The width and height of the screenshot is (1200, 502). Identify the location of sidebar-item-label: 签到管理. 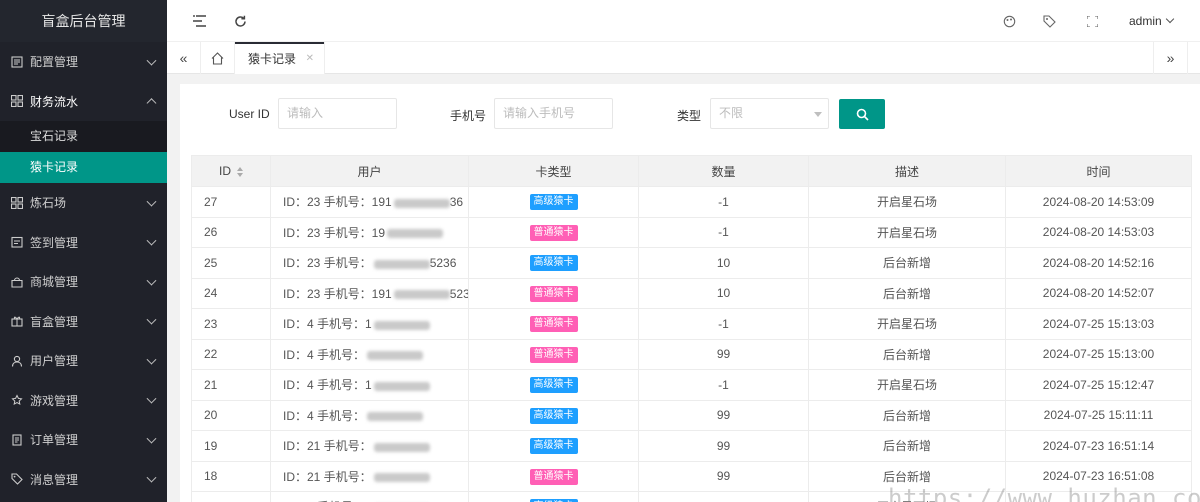
(54, 242).